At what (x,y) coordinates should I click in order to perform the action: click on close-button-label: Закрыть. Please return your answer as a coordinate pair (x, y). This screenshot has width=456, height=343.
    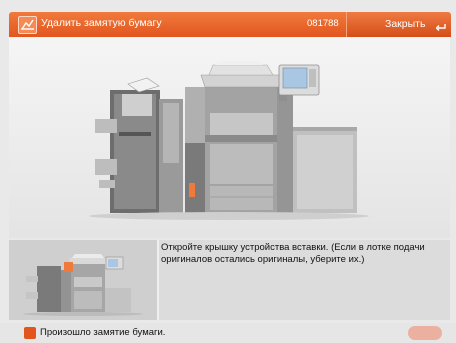
    Looking at the image, I should click on (405, 24).